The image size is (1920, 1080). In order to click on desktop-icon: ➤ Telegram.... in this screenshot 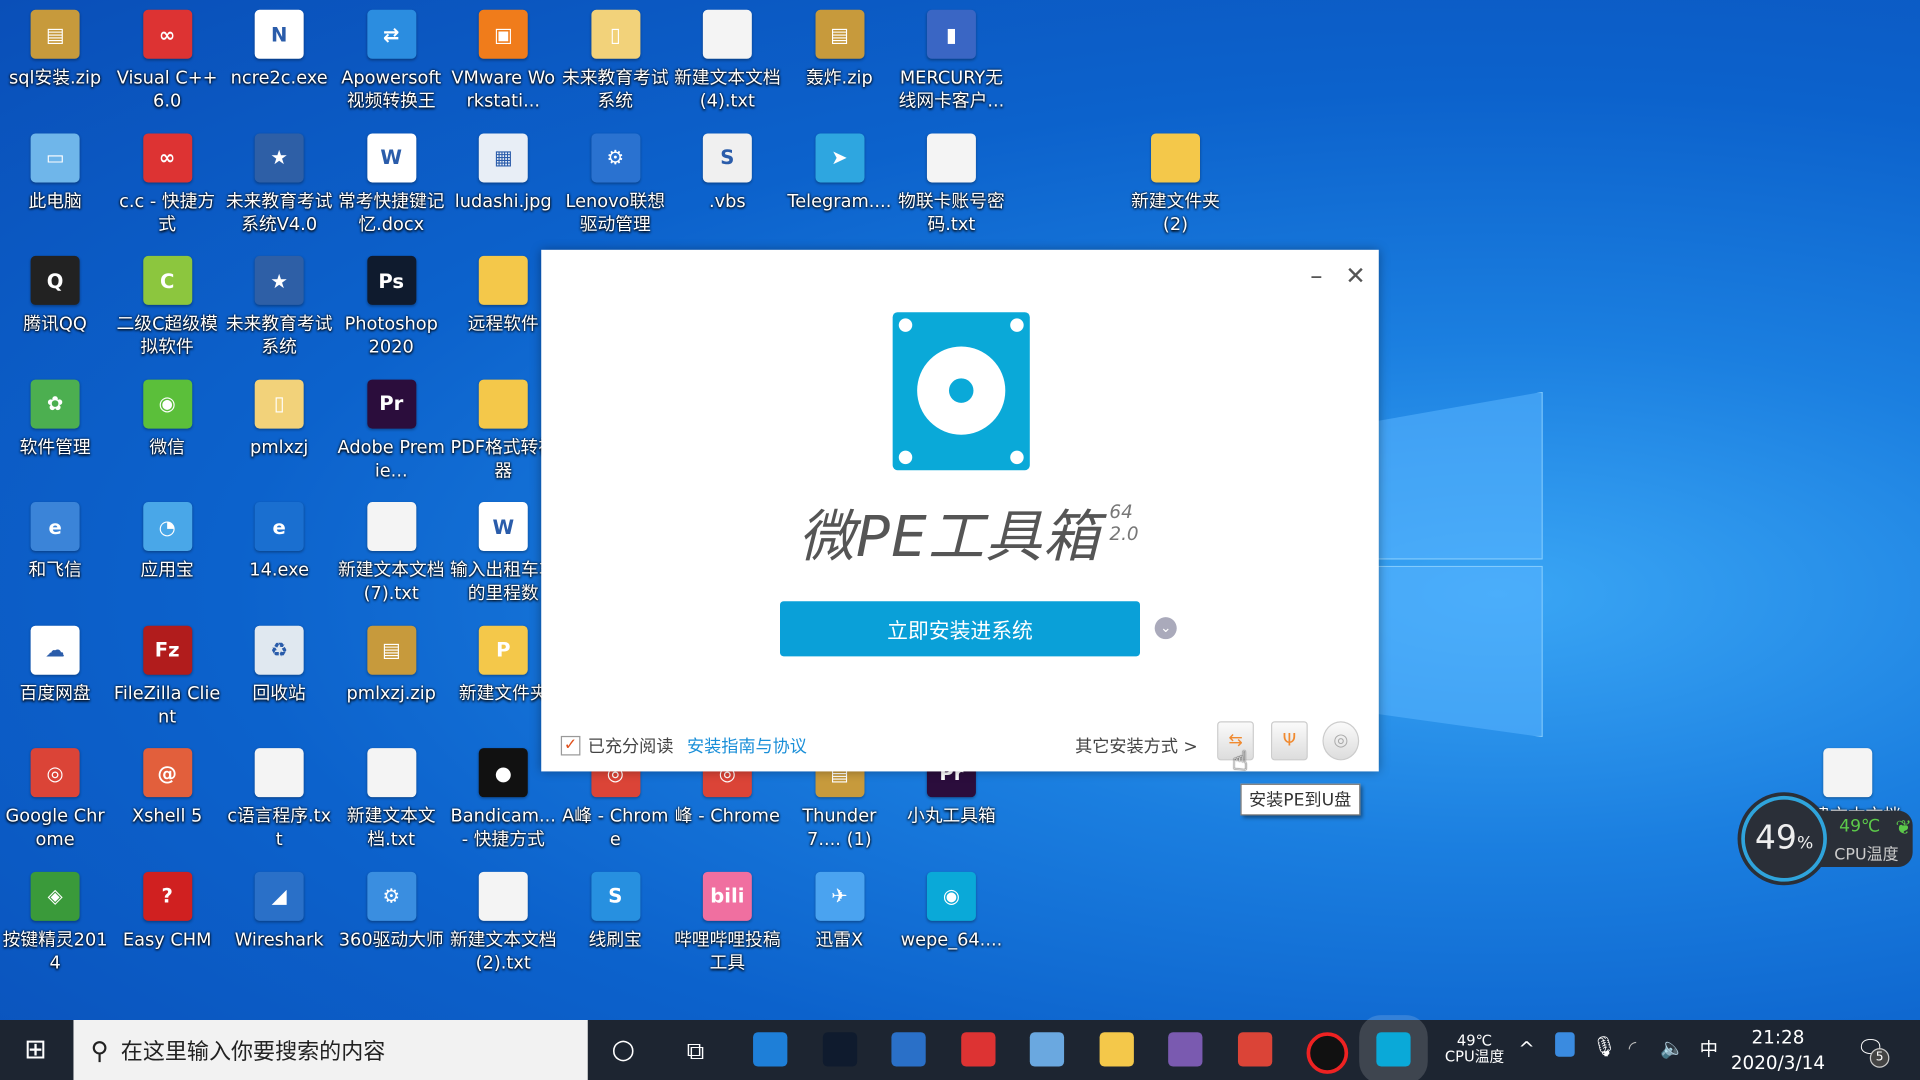, I will do `click(839, 173)`.